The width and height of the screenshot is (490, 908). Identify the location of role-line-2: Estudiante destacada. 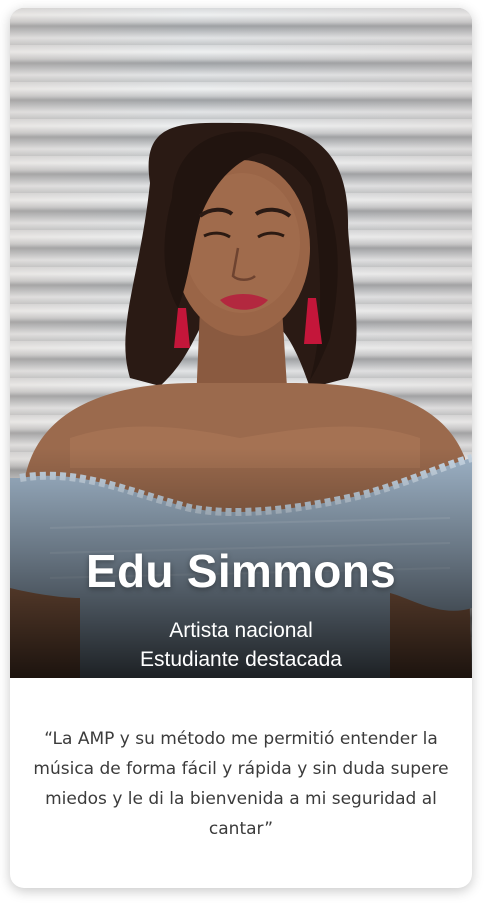
(241, 659).